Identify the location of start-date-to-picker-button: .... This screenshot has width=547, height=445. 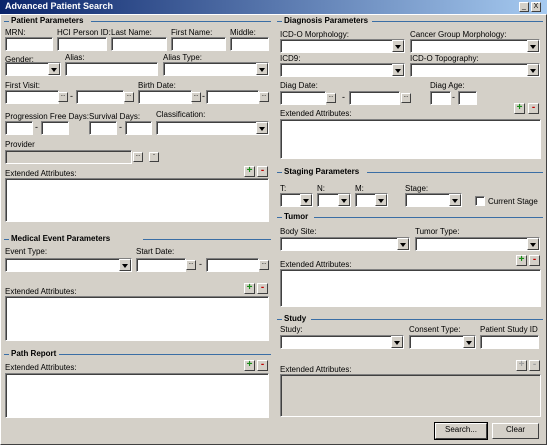
(264, 265).